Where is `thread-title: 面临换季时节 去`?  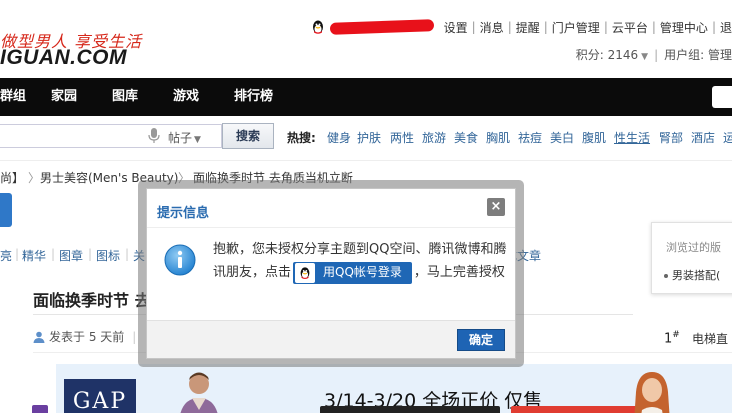 thread-title: 面临换季时节 去 is located at coordinates (92, 300).